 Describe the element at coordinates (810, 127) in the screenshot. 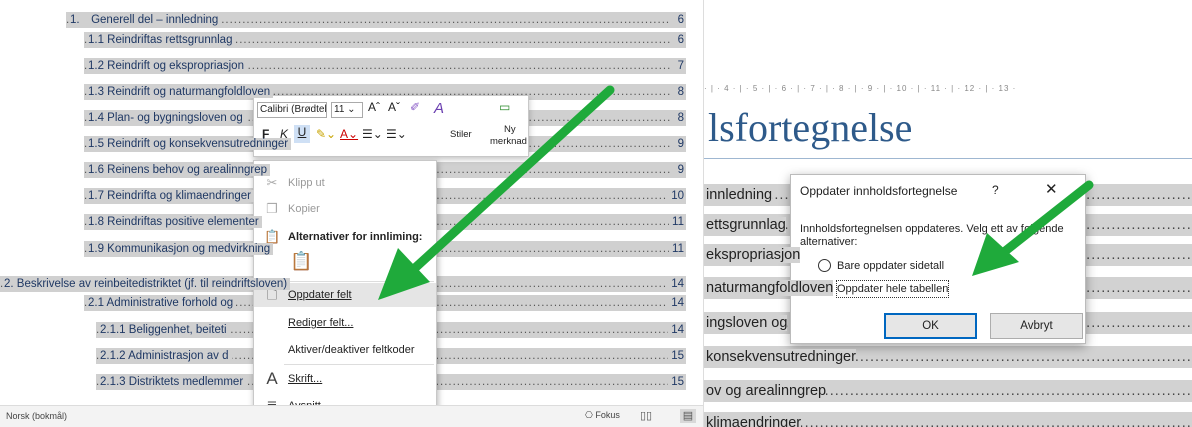

I see `toc-heading: lsfortegnelse` at that location.